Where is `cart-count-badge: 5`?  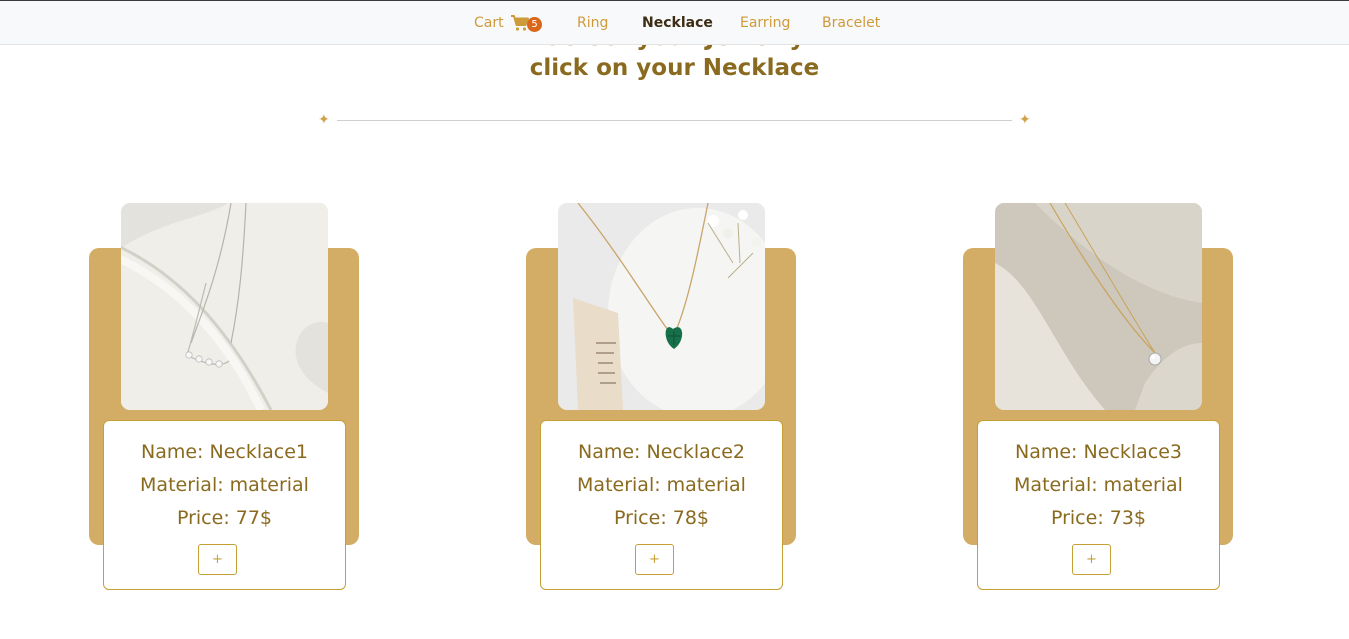
cart-count-badge: 5 is located at coordinates (534, 24).